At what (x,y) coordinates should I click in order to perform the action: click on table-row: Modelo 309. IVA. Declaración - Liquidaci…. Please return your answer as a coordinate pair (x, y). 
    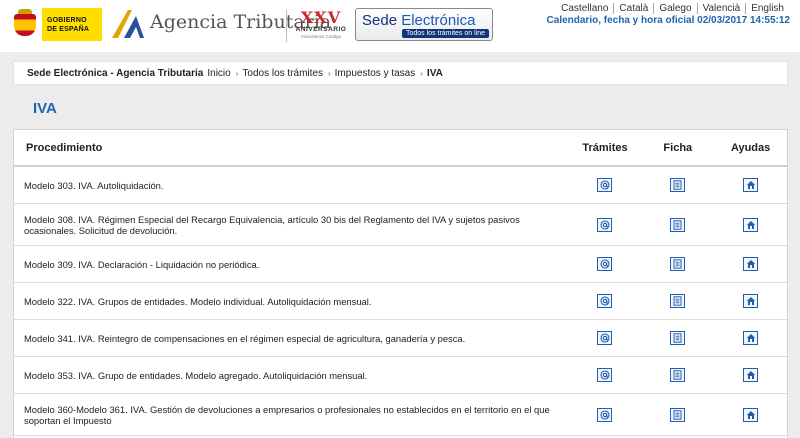
    Looking at the image, I should click on (400, 264).